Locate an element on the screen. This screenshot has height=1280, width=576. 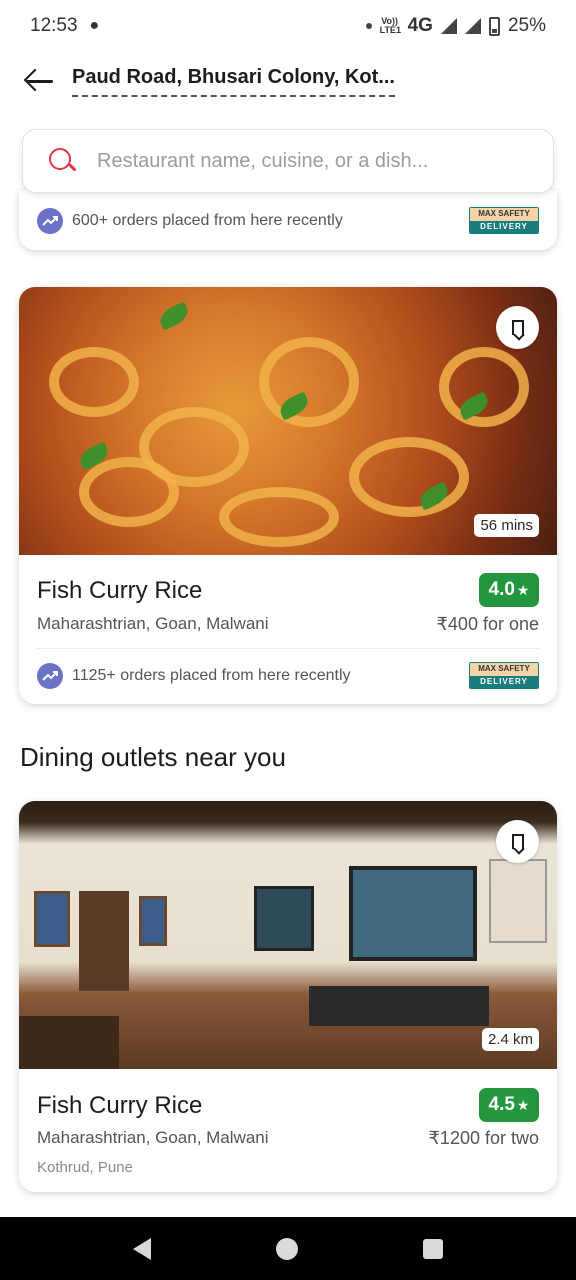
poster-shape is located at coordinates (518, 901).